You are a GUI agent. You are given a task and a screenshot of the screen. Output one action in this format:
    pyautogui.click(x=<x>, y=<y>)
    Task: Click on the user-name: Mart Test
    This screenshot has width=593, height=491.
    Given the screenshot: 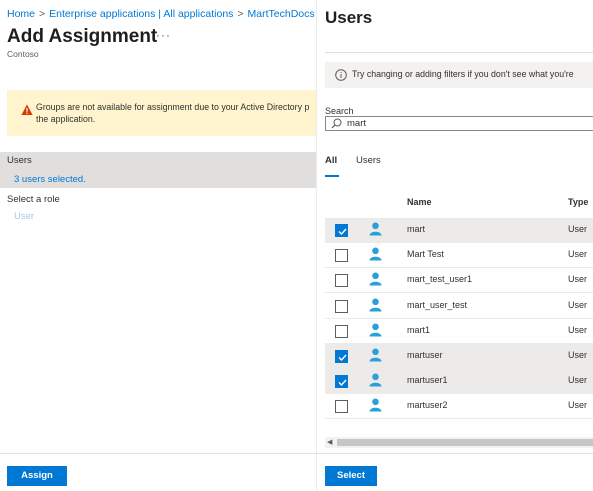 What is the action you would take?
    pyautogui.click(x=425, y=254)
    